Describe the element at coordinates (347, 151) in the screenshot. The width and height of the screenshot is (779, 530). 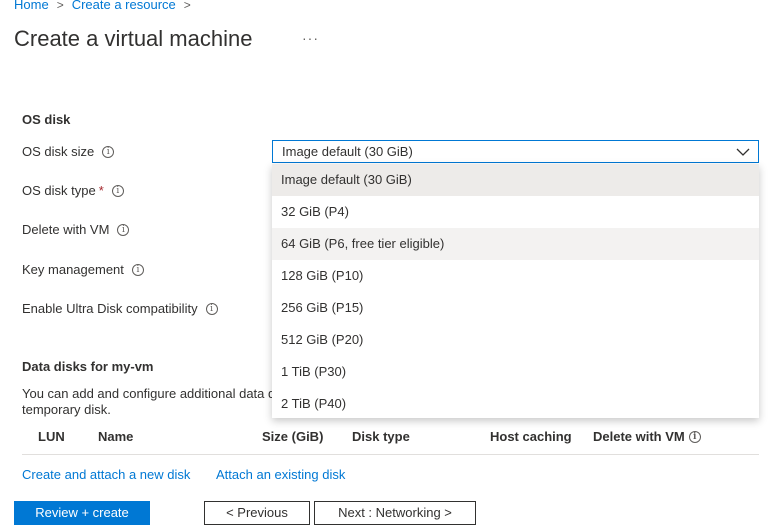
I see `os-disk-size-selected-value: Image default (30 GiB)` at that location.